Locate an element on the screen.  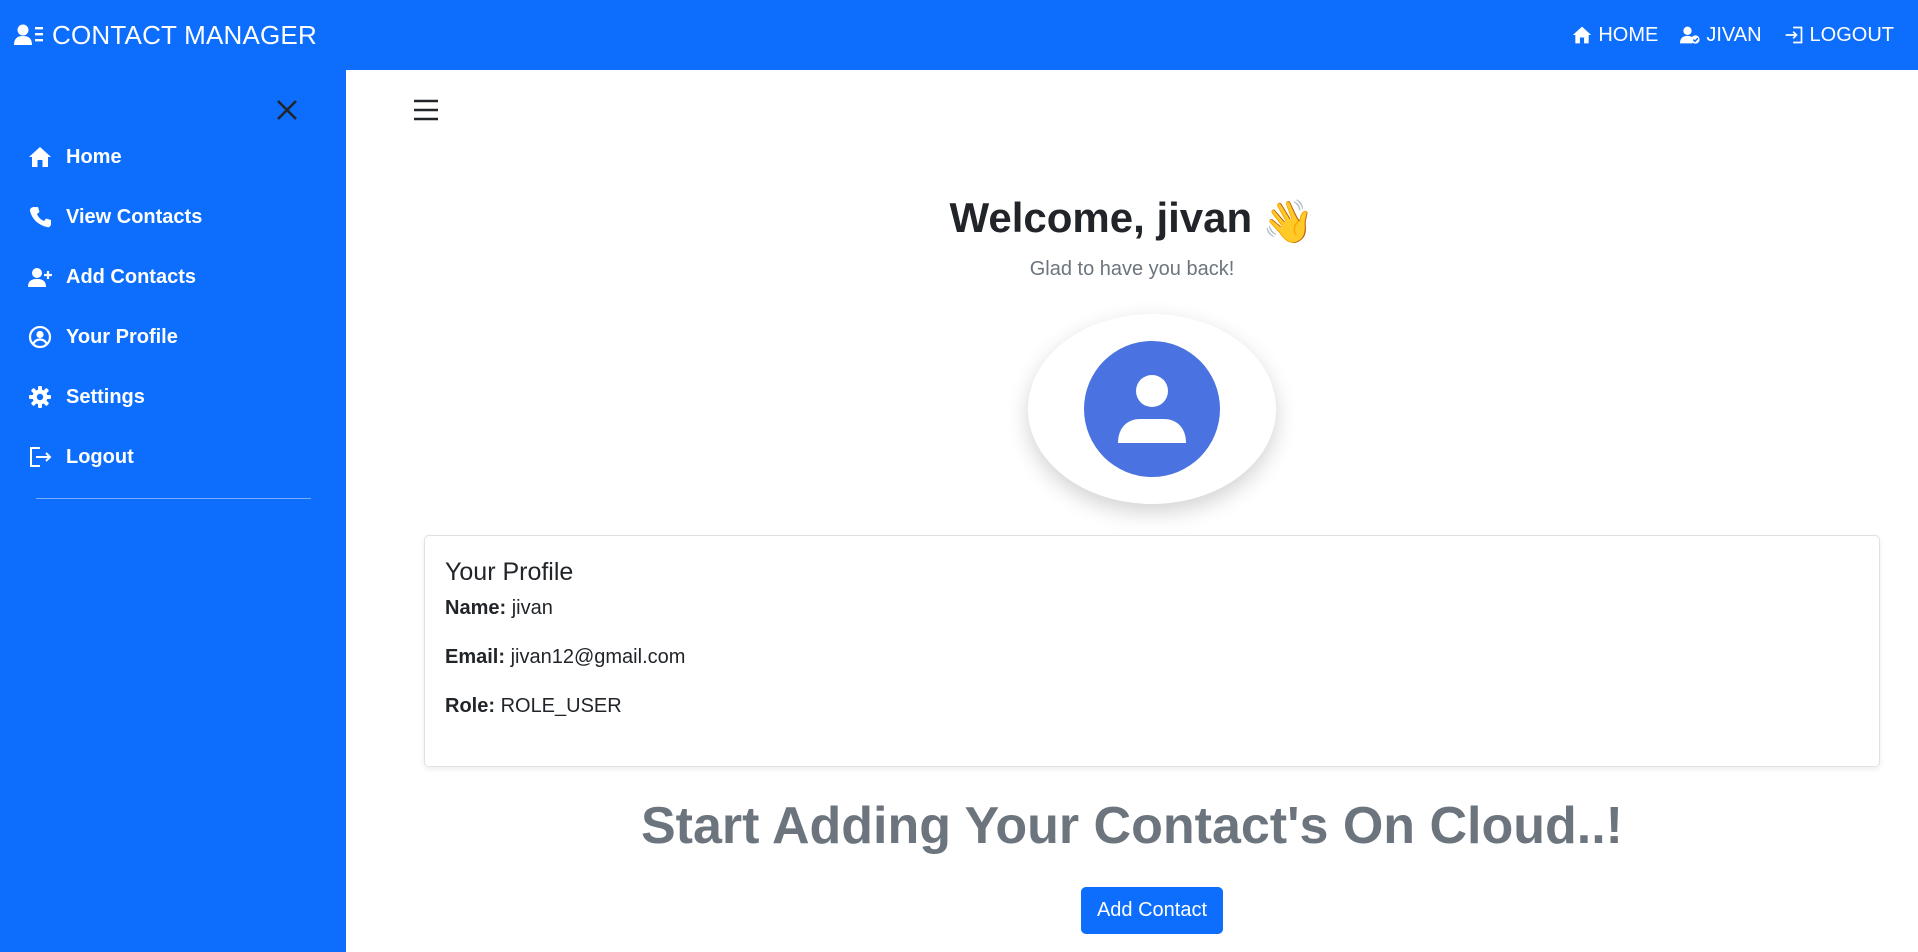
user-circle-icon is located at coordinates (40, 337).